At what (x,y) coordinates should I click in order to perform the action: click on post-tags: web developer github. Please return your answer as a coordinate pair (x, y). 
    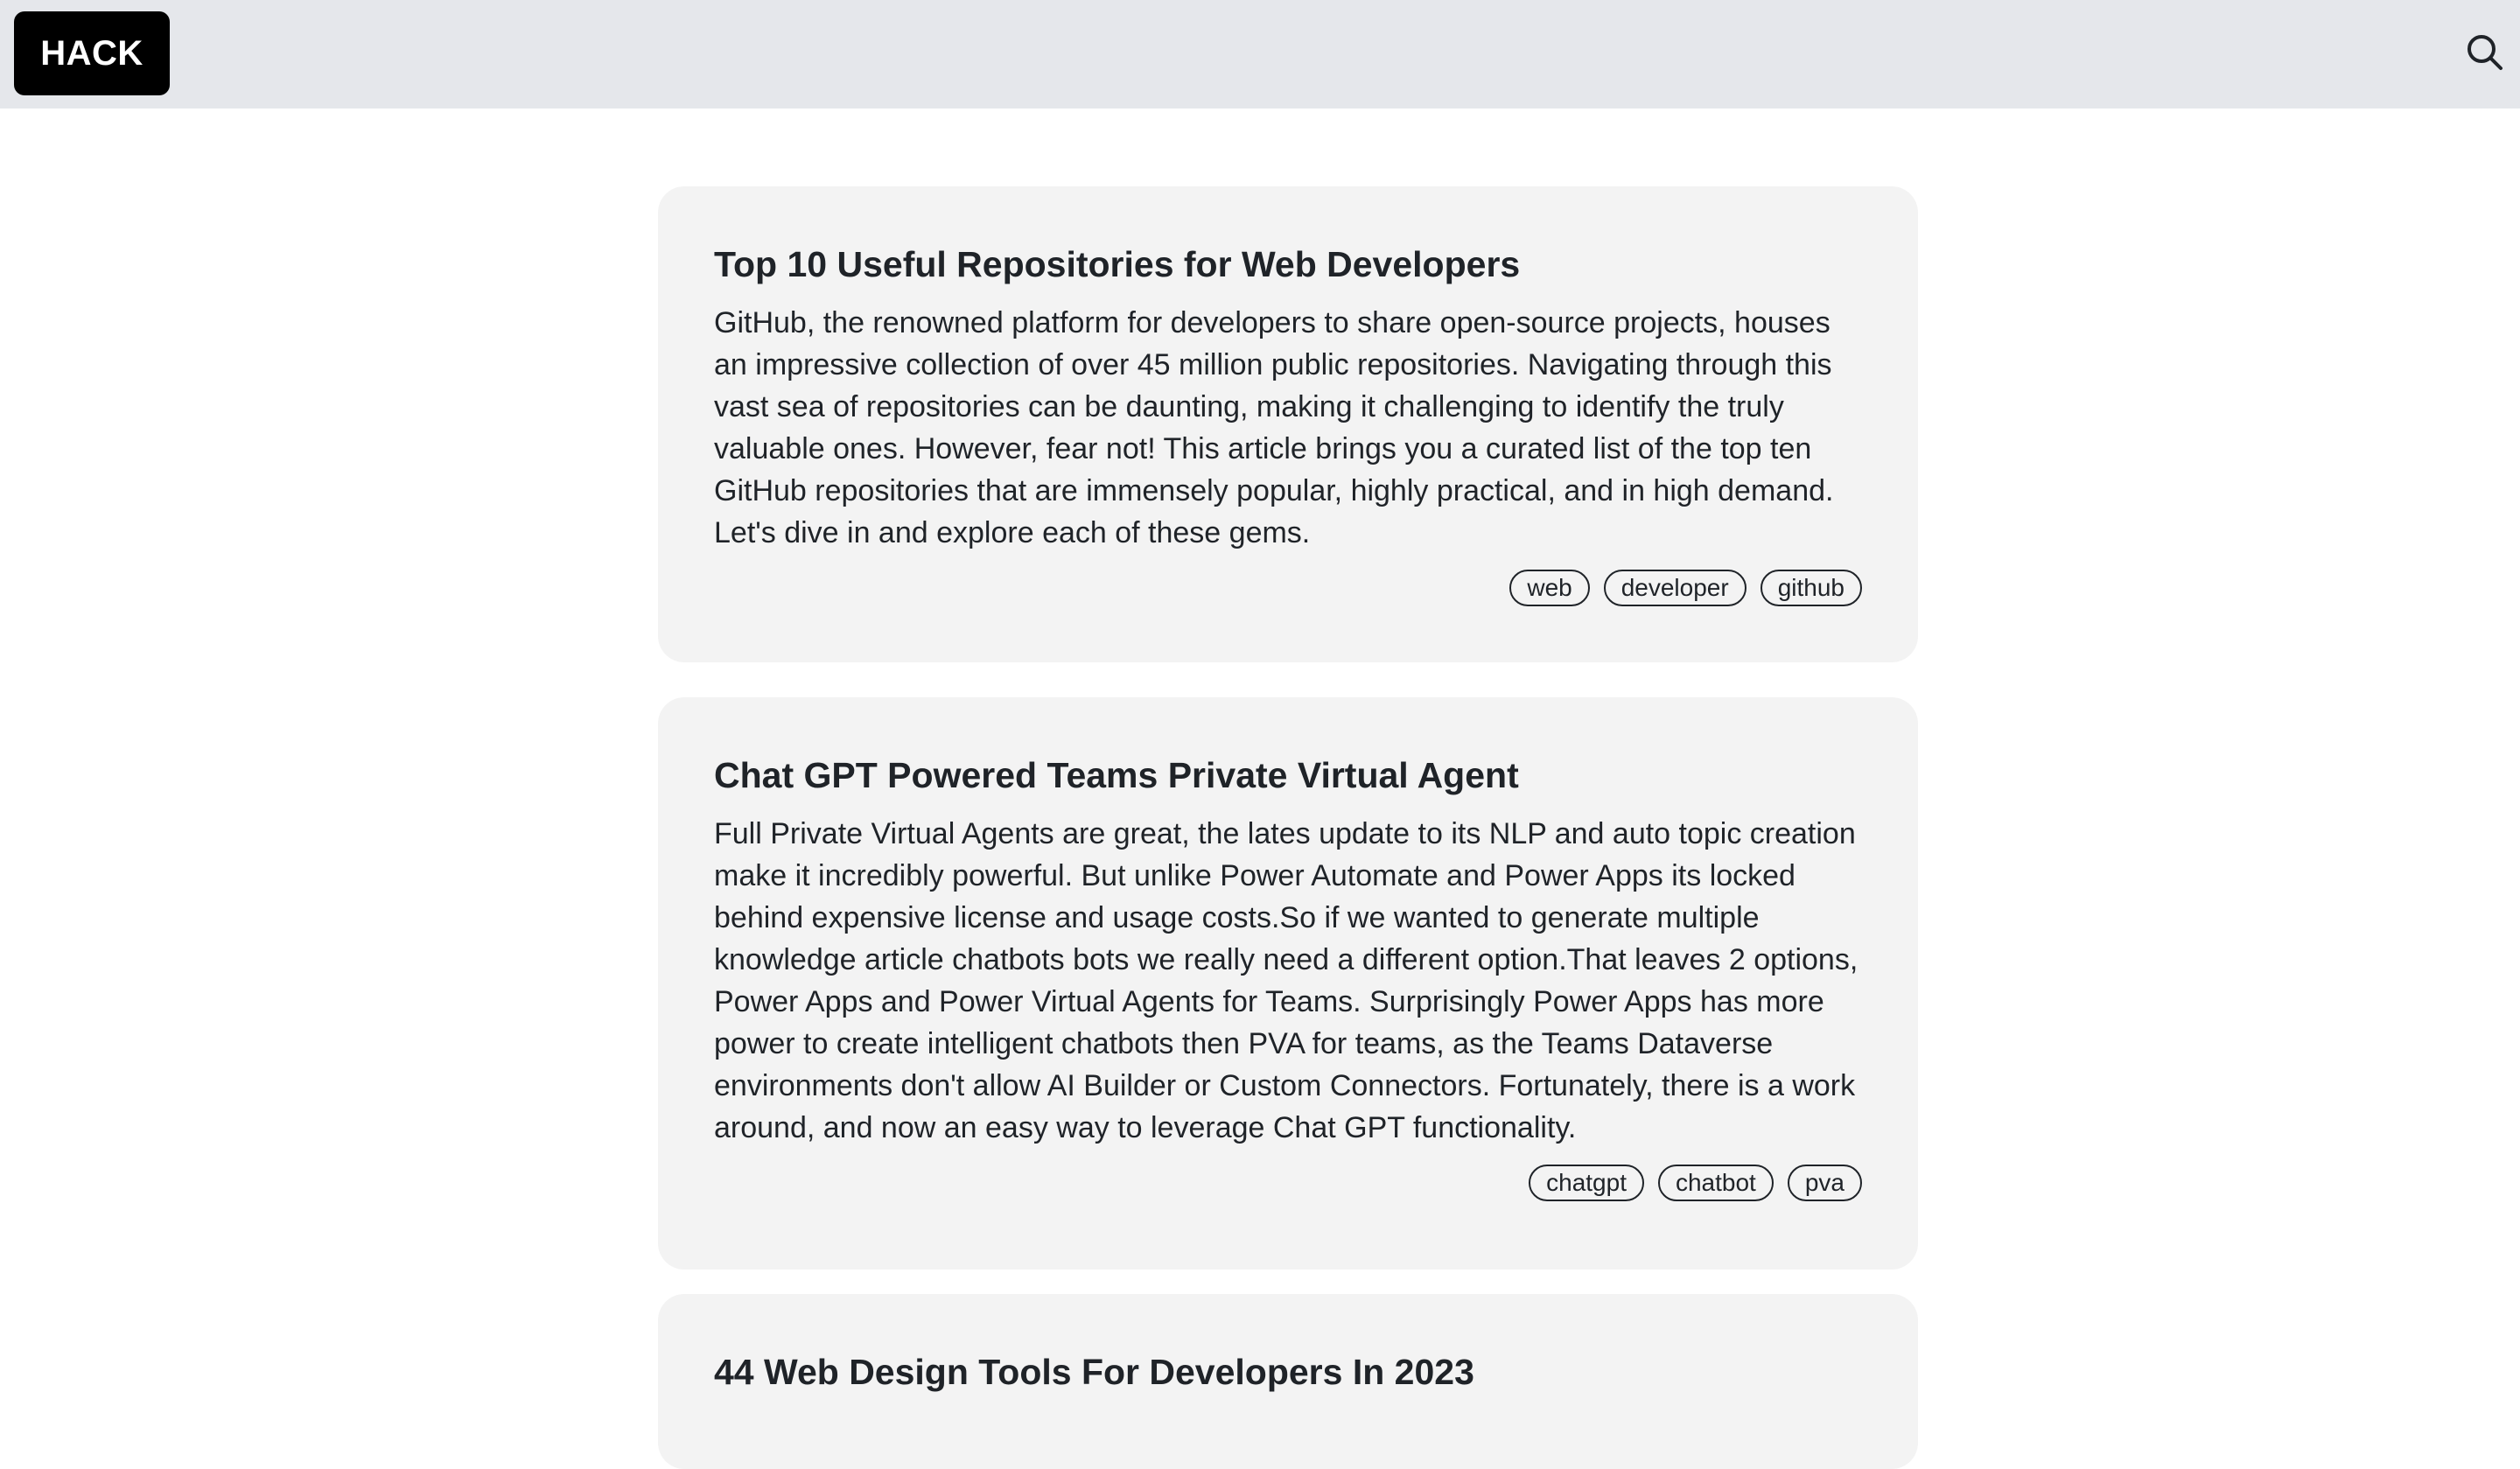
    Looking at the image, I should click on (1288, 588).